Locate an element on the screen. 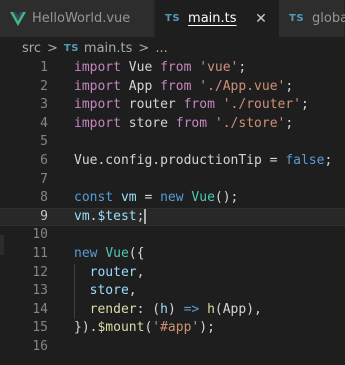 The width and height of the screenshot is (345, 365). line-number: 15 is located at coordinates (40, 328).